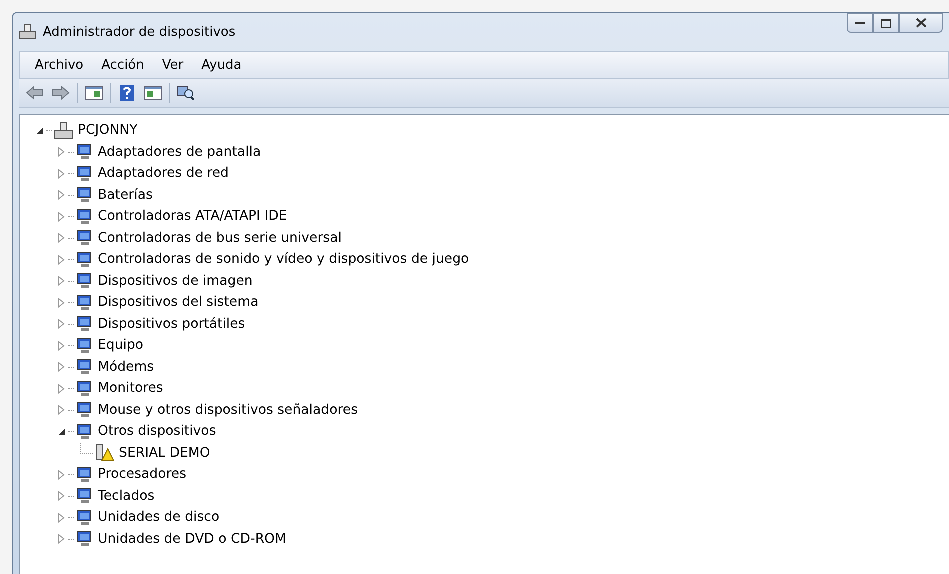  Describe the element at coordinates (35, 93) in the screenshot. I see `back-arrow-icon` at that location.